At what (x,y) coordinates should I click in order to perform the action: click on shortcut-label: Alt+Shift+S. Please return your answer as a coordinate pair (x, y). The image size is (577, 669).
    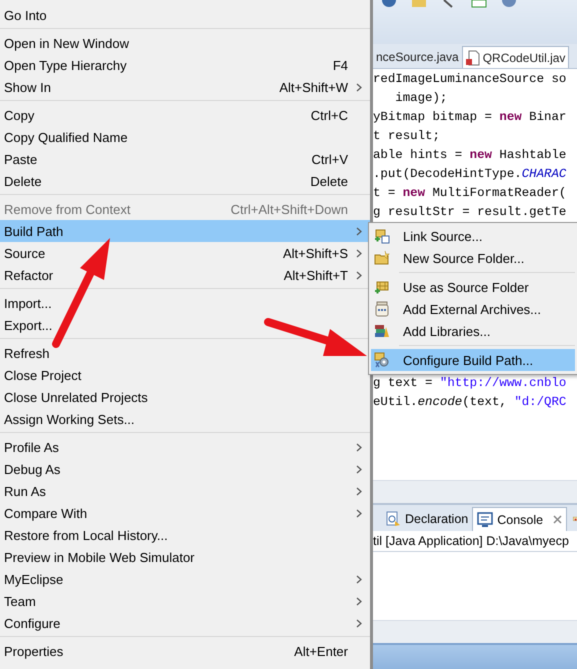
    Looking at the image, I should click on (315, 253).